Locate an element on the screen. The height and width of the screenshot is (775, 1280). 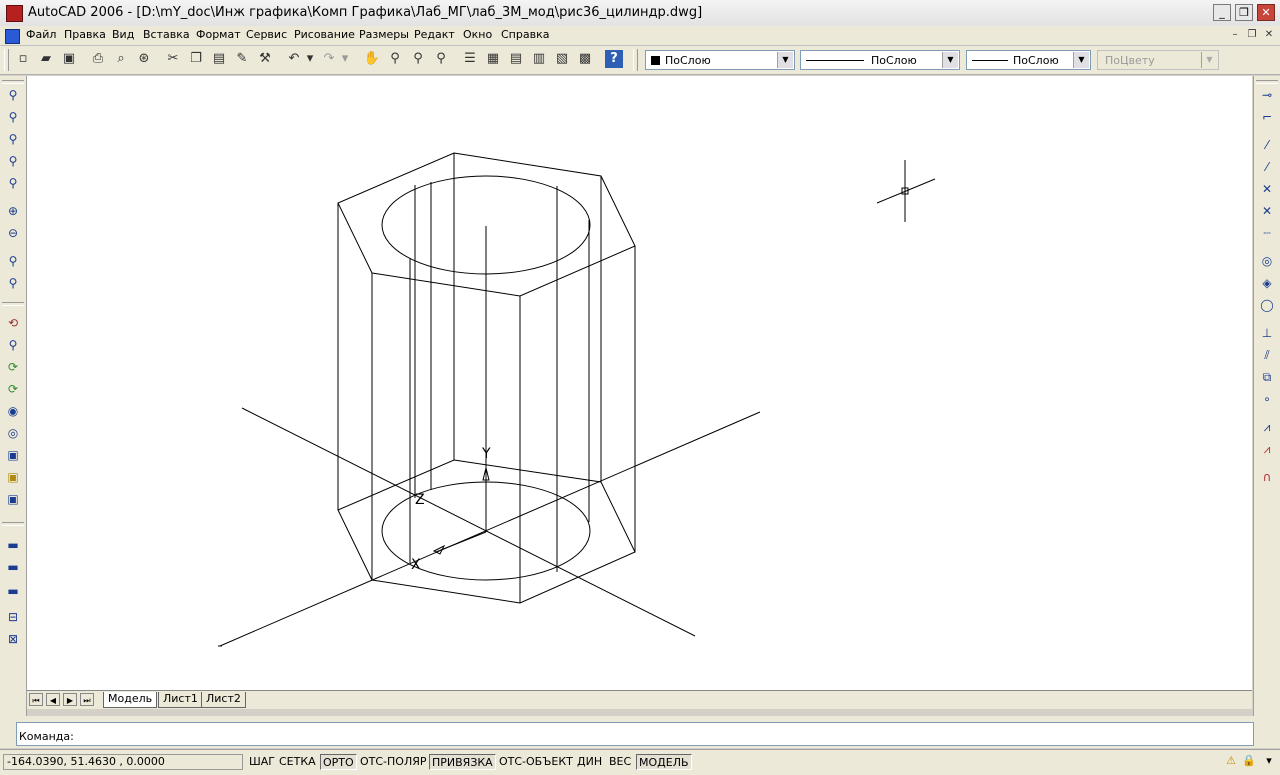
zoom-previous-icon: ⚲ is located at coordinates (441, 59).